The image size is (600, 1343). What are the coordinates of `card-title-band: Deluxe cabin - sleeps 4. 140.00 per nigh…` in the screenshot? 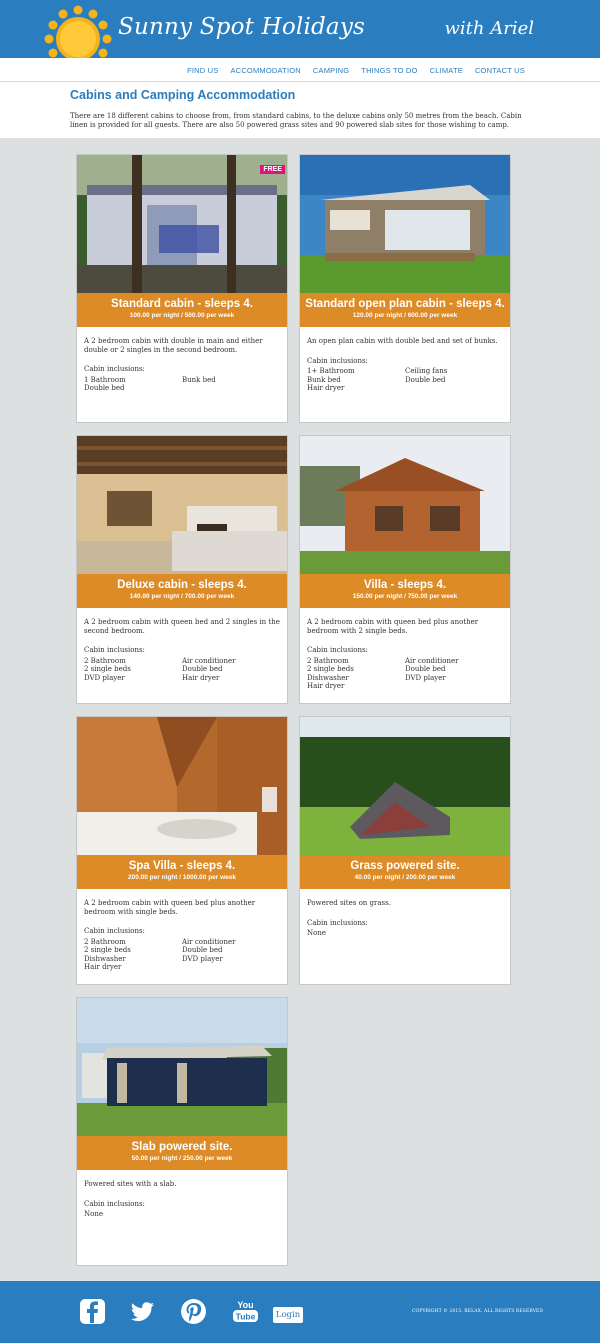 It's located at (182, 591).